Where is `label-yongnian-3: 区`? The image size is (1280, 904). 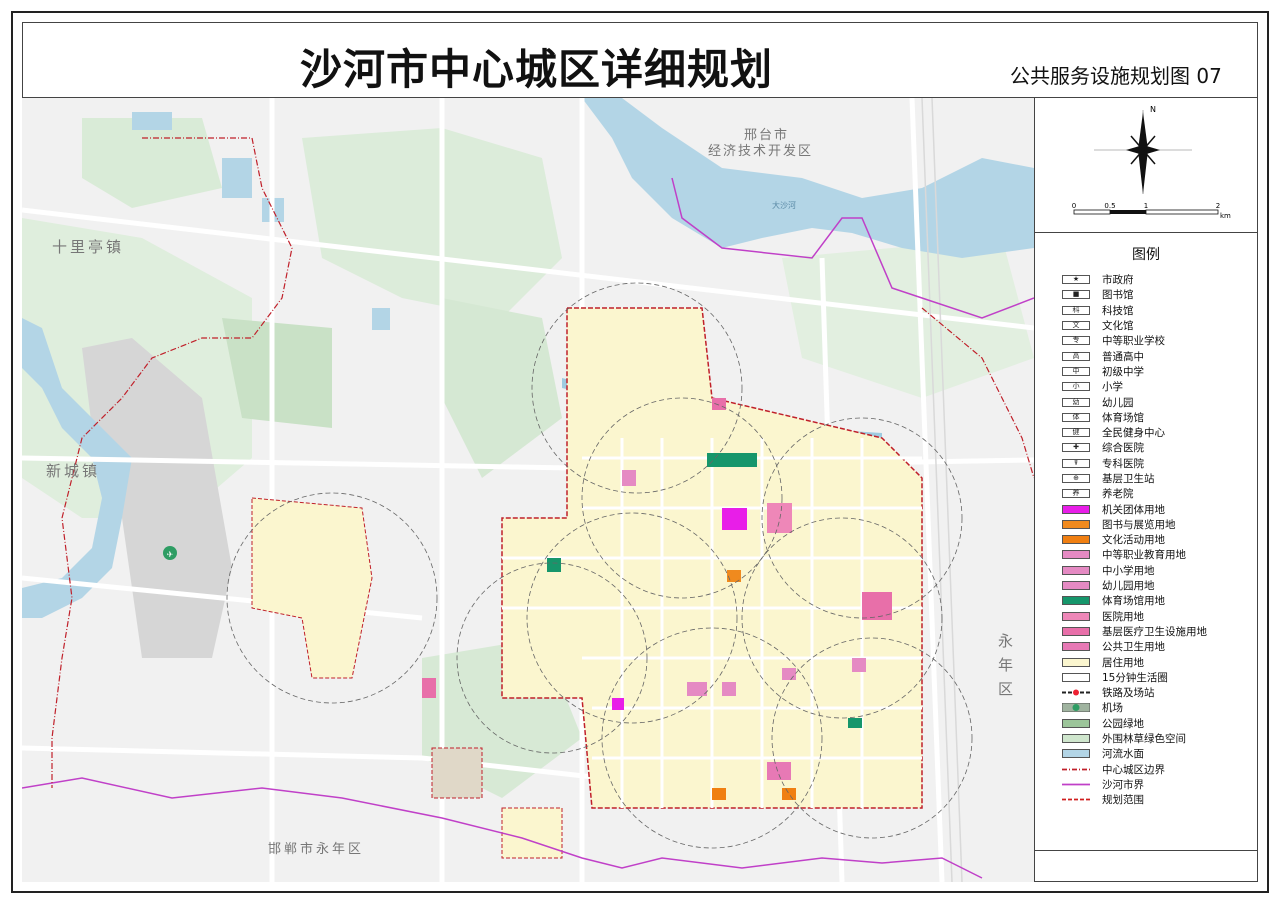
label-yongnian-3: 区 is located at coordinates (1006, 689).